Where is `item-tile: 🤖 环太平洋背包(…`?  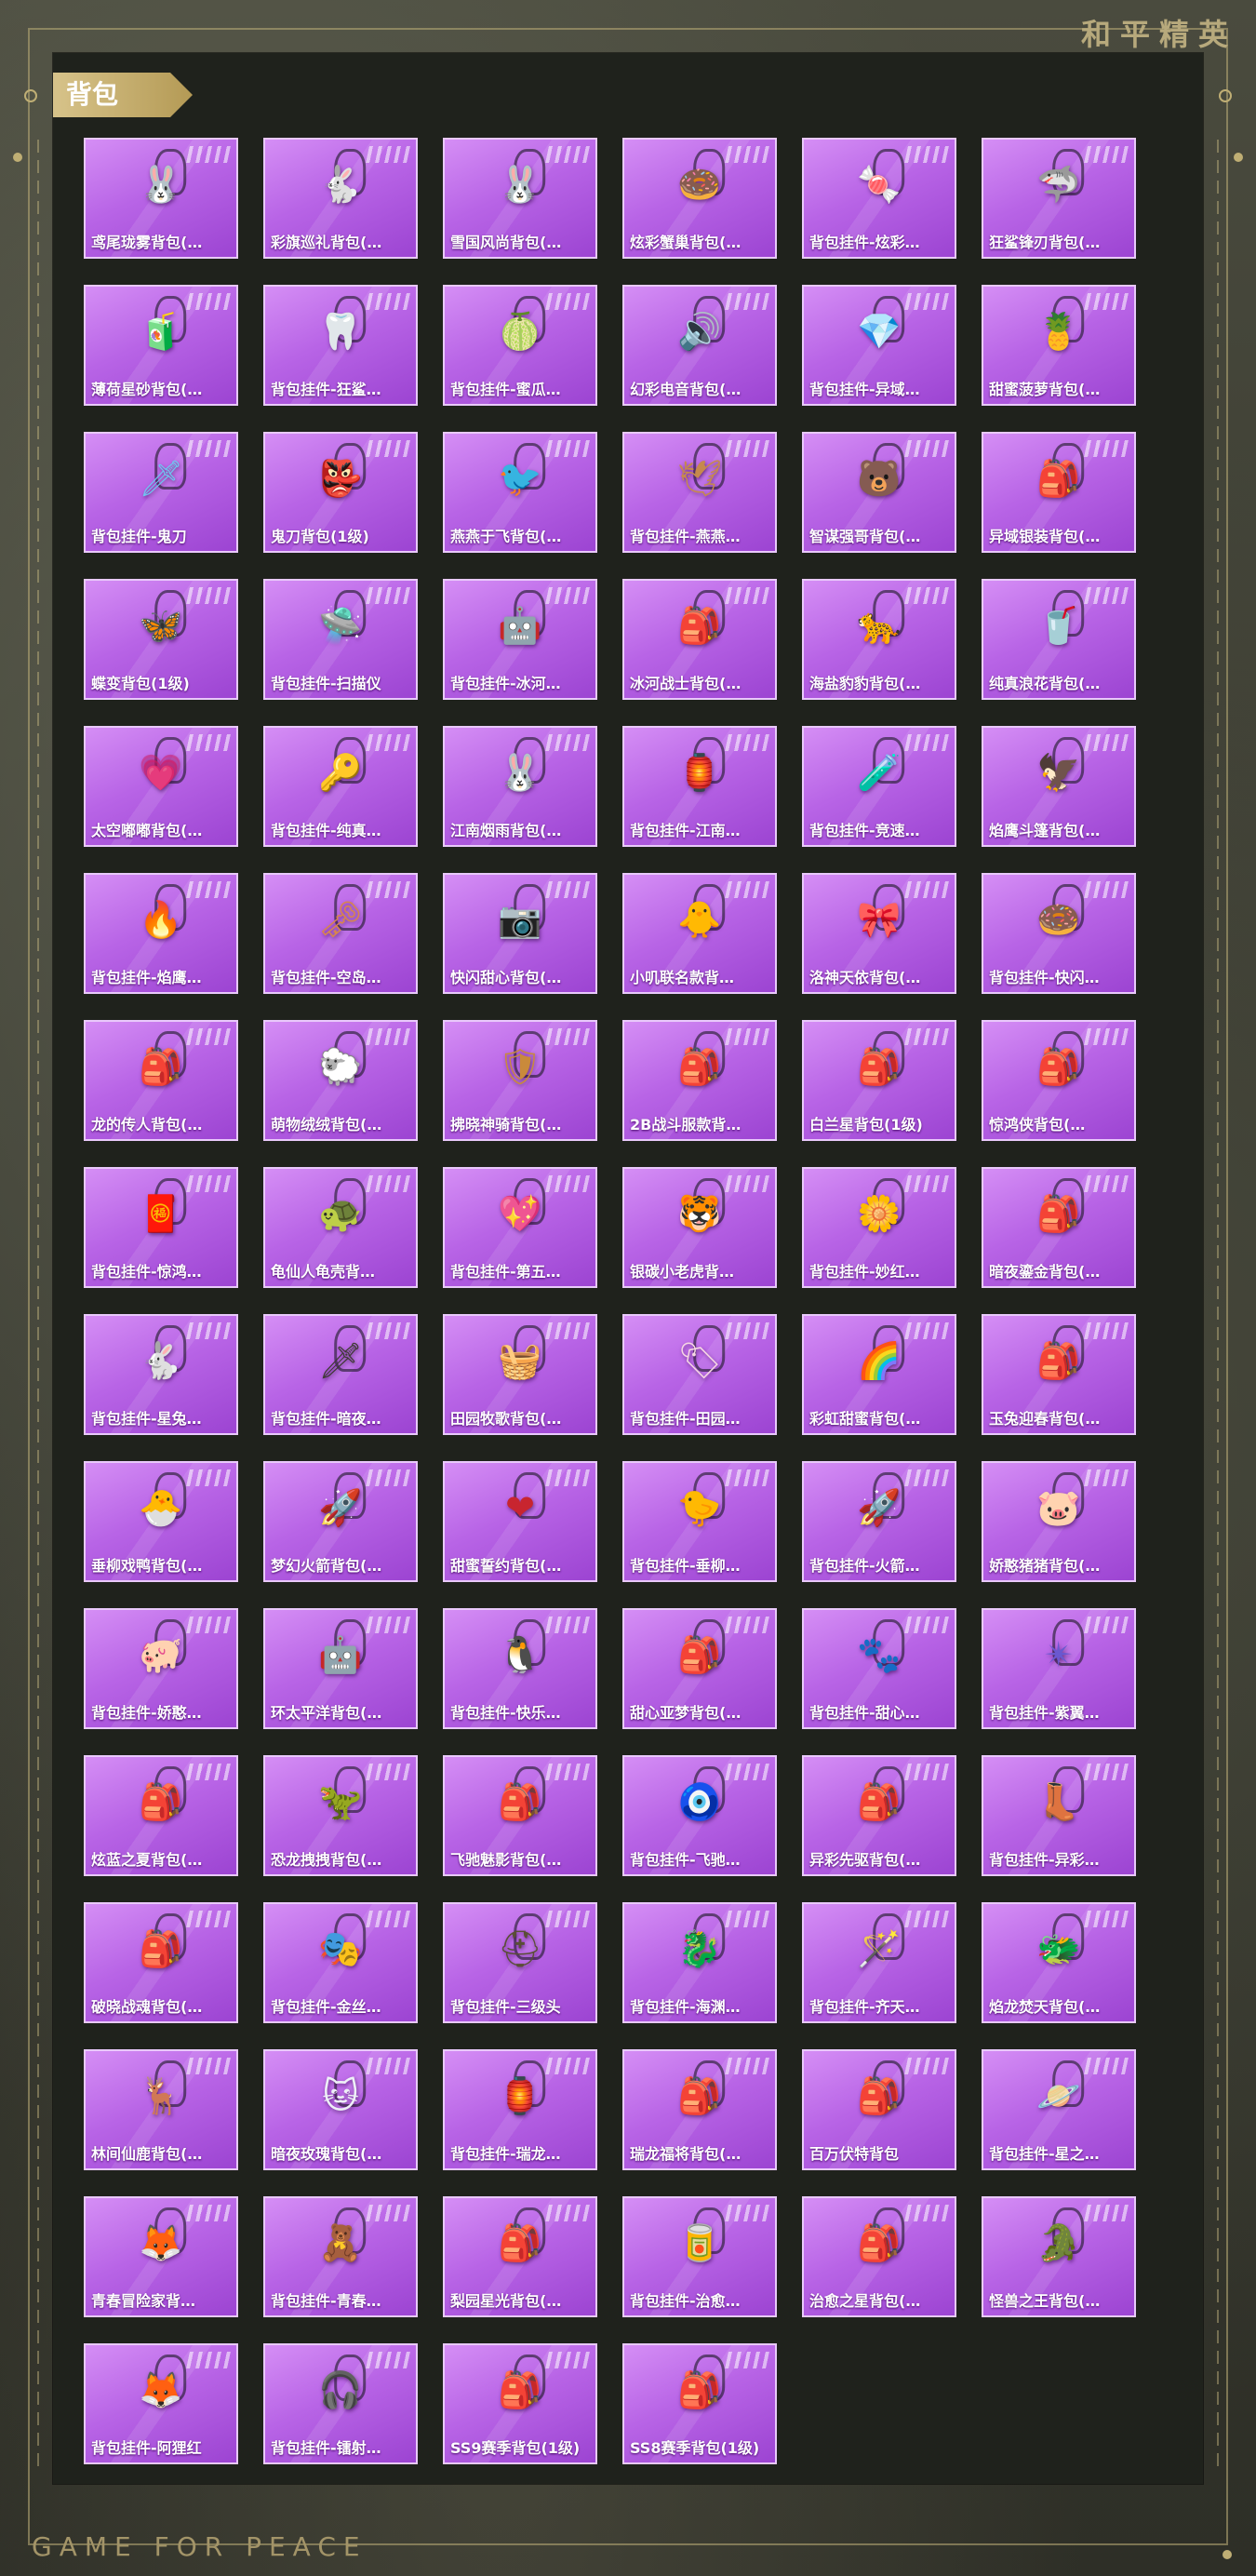
item-tile: 🤖 环太平洋背包(… is located at coordinates (340, 1668).